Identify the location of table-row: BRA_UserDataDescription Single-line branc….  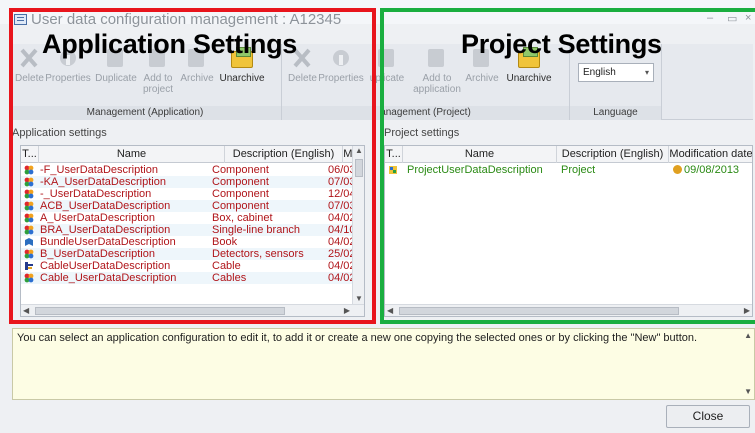
(192, 230).